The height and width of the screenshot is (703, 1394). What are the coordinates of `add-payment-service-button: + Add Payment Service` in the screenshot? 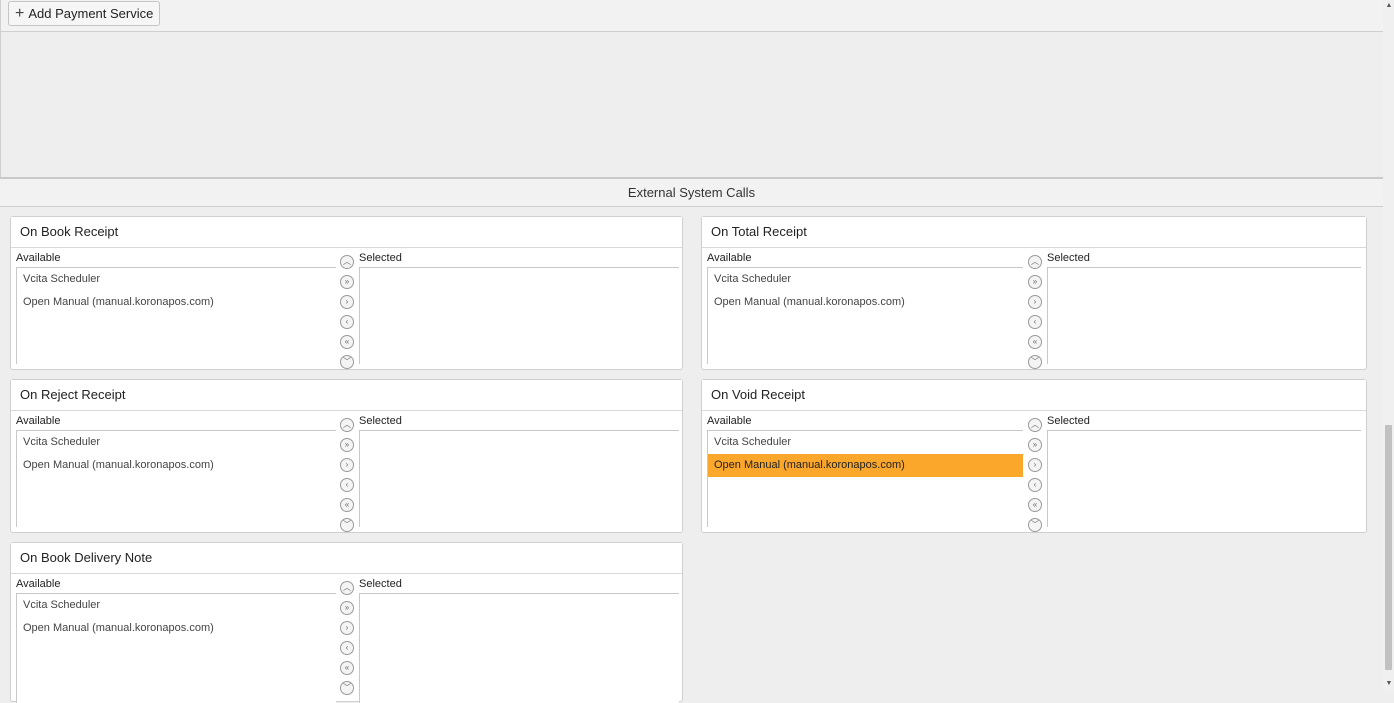 It's located at (84, 13).